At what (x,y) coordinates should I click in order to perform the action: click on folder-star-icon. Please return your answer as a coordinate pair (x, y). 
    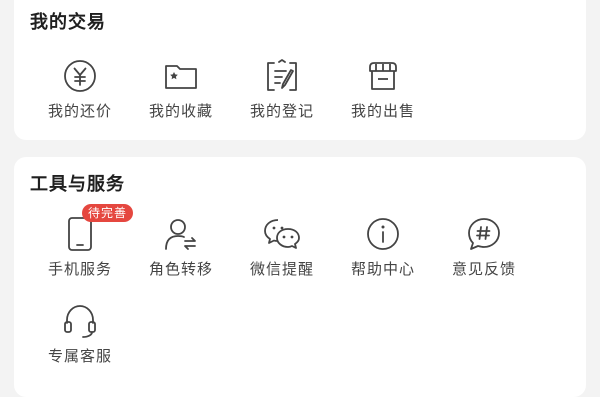
    Looking at the image, I should click on (181, 76).